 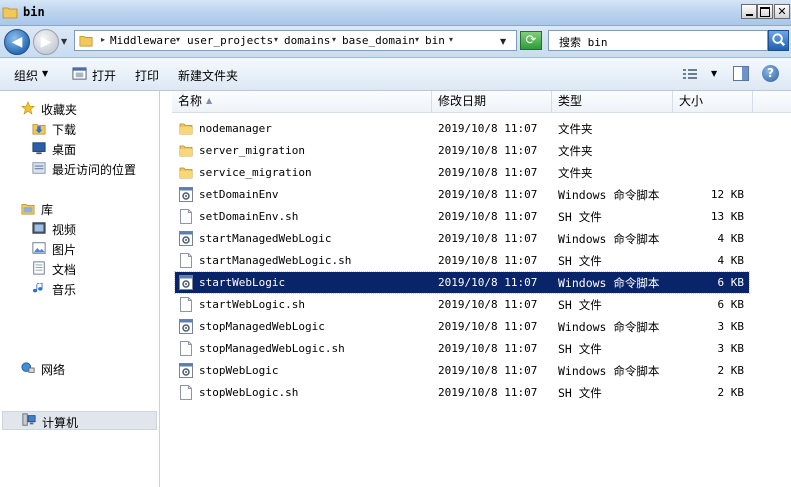 I want to click on sidebar-item-computer: 计算机, so click(x=79, y=420).